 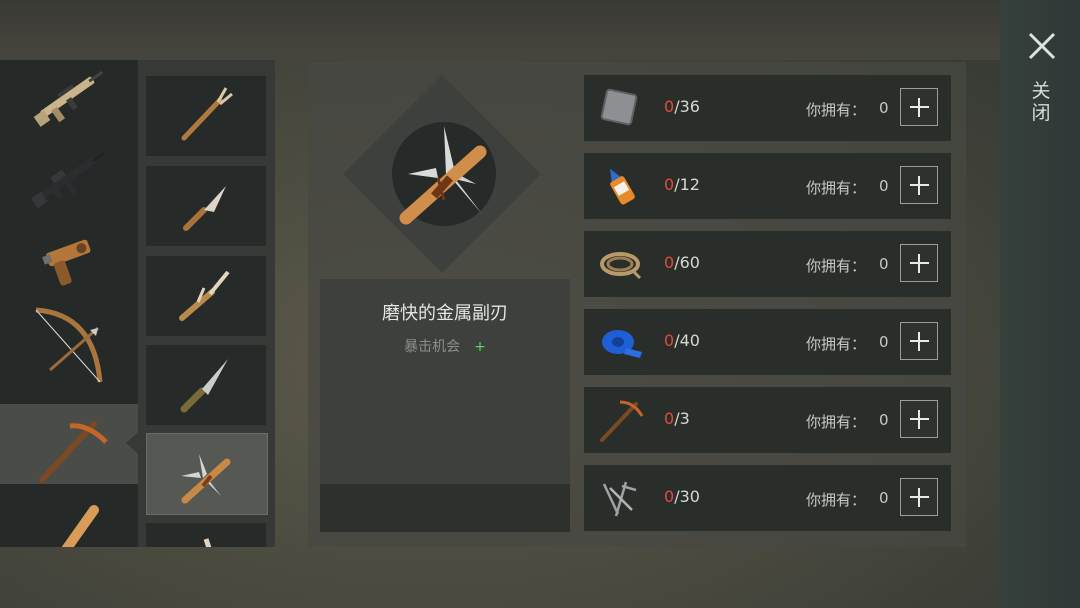 I want to click on scar-rifle-icon, so click(x=68, y=98).